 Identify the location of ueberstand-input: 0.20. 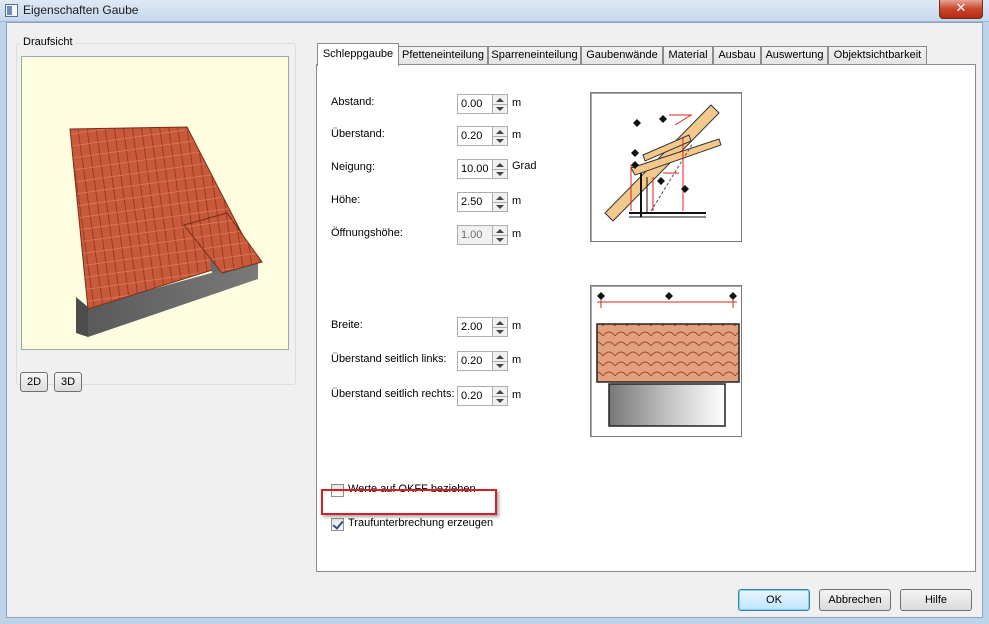
(475, 136).